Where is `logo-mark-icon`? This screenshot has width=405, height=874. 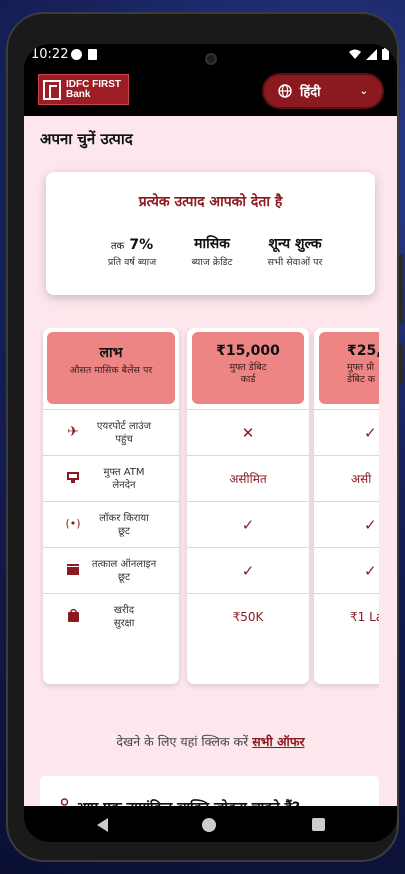 logo-mark-icon is located at coordinates (52, 89).